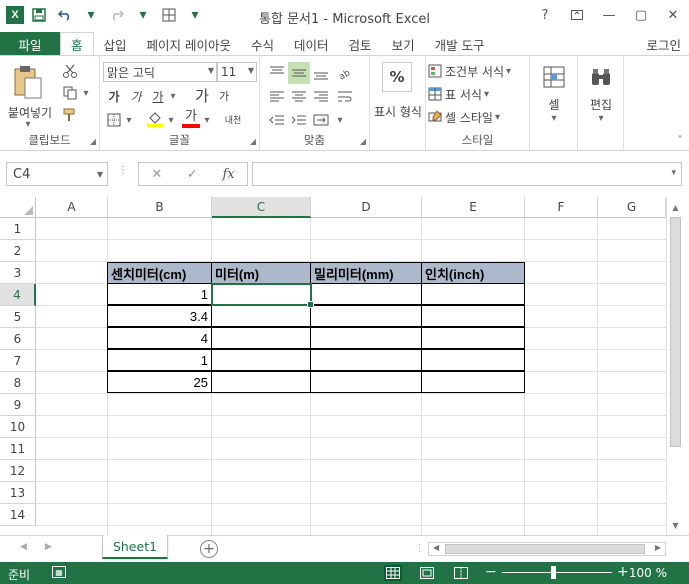 This screenshot has height=584, width=689. What do you see at coordinates (224, 96) in the screenshot?
I see `shrink-font-button: 가` at bounding box center [224, 96].